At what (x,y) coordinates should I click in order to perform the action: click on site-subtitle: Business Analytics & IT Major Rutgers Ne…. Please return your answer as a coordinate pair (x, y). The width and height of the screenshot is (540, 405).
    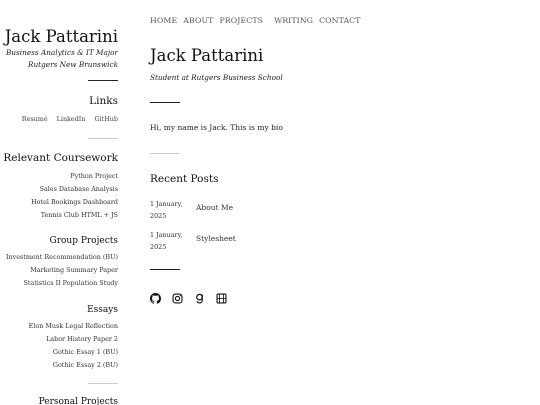
    Looking at the image, I should click on (62, 59).